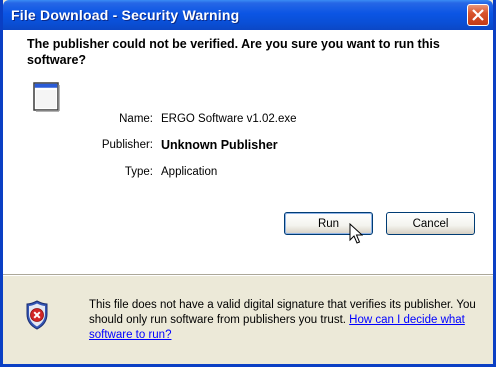 This screenshot has height=367, width=496. Describe the element at coordinates (189, 172) in the screenshot. I see `type-value: Application` at that location.